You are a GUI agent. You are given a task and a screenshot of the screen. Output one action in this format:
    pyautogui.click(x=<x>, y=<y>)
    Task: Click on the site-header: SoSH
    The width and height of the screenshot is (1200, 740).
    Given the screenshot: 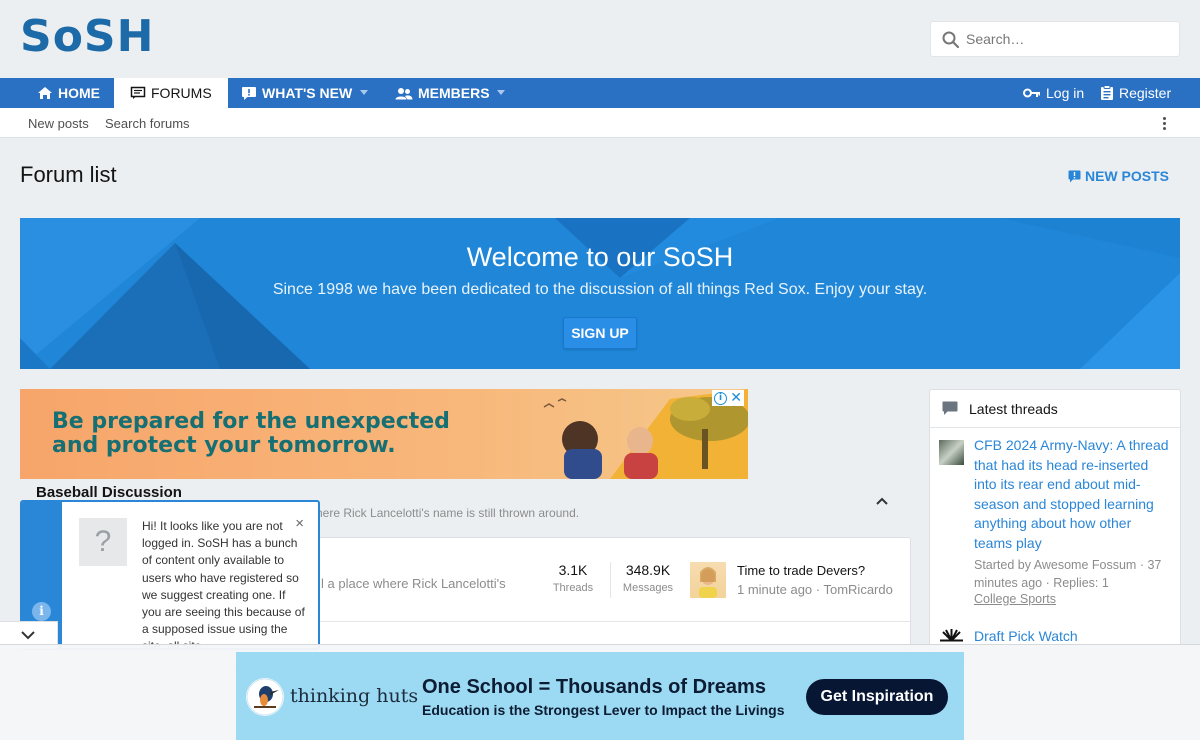 What is the action you would take?
    pyautogui.click(x=600, y=39)
    